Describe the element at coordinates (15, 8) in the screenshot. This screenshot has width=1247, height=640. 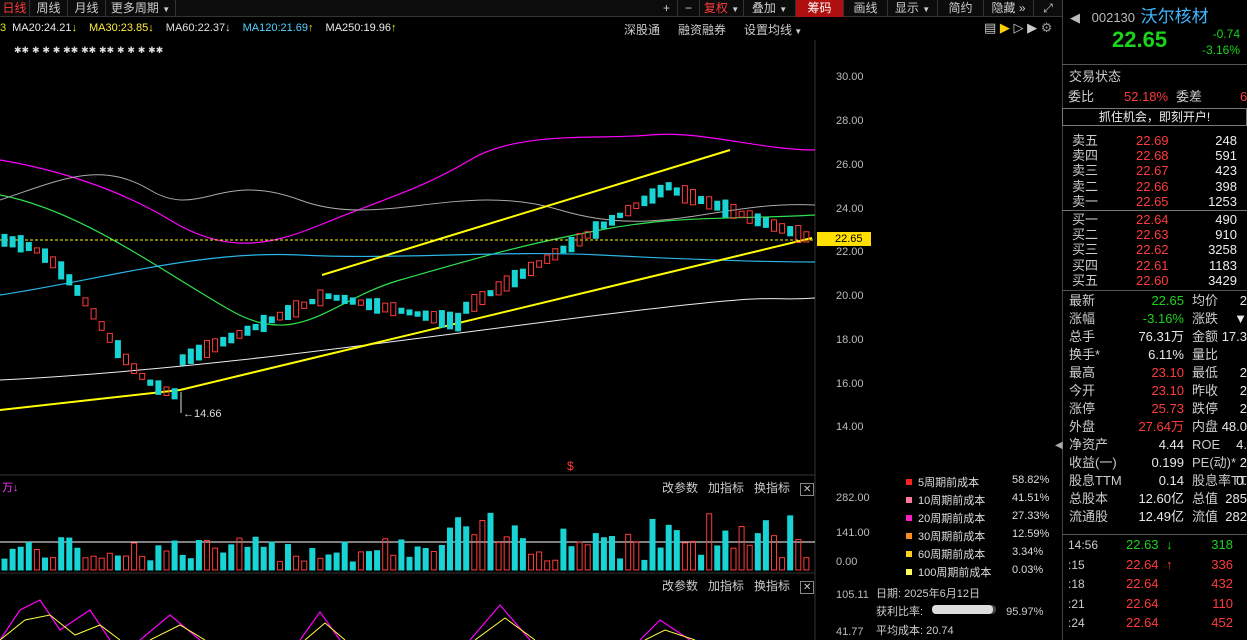
I see `tab-daily: 日线` at that location.